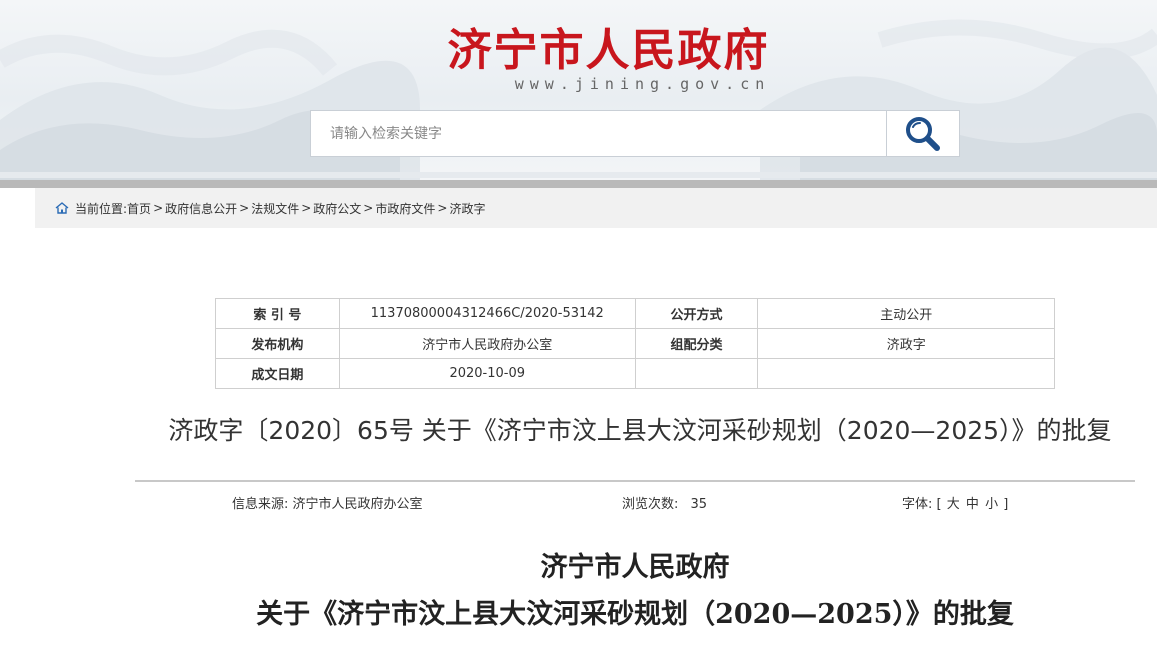  What do you see at coordinates (699, 504) in the screenshot?
I see `views-value: 35` at bounding box center [699, 504].